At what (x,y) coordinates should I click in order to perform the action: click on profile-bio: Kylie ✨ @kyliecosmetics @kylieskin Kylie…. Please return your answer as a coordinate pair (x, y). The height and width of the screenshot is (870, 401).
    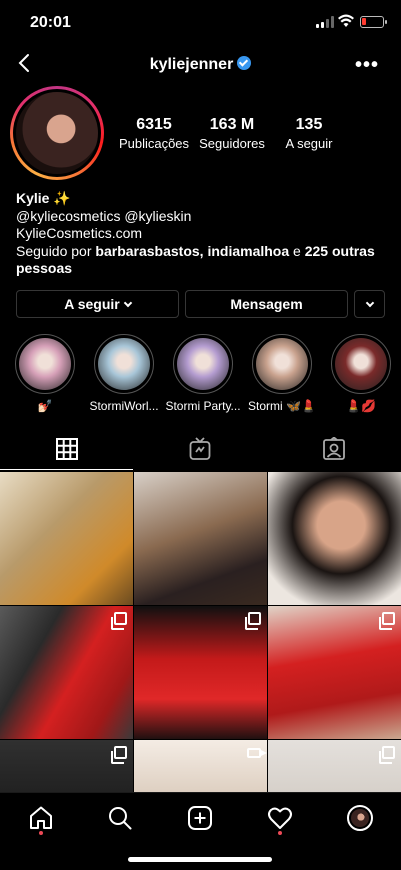
    Looking at the image, I should click on (201, 234).